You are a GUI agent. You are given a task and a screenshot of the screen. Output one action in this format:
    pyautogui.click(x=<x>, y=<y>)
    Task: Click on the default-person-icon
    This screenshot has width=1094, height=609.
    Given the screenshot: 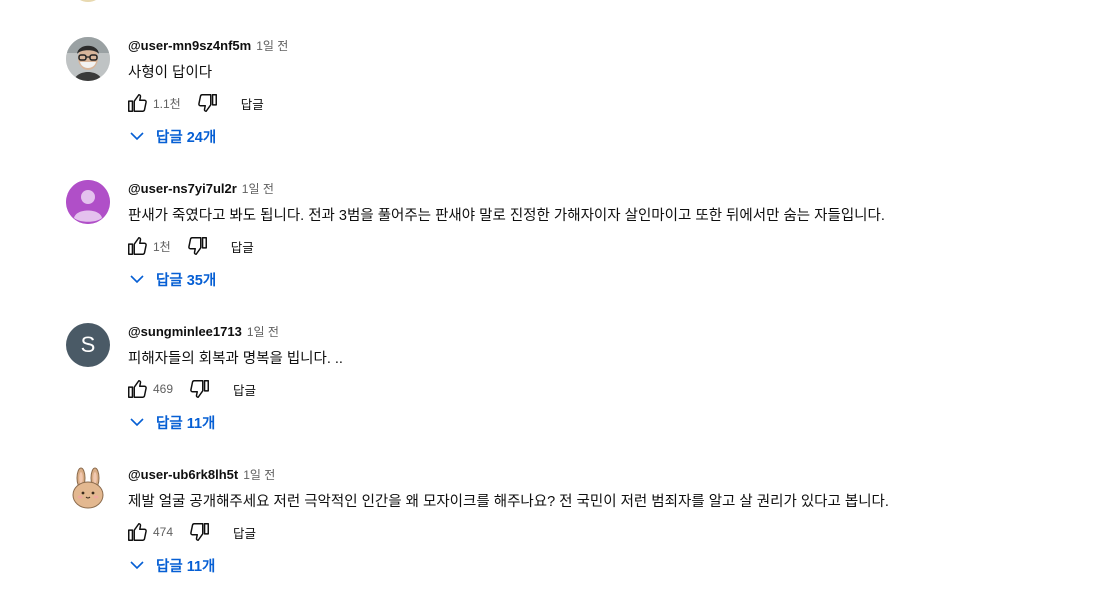 What is the action you would take?
    pyautogui.click(x=88, y=202)
    